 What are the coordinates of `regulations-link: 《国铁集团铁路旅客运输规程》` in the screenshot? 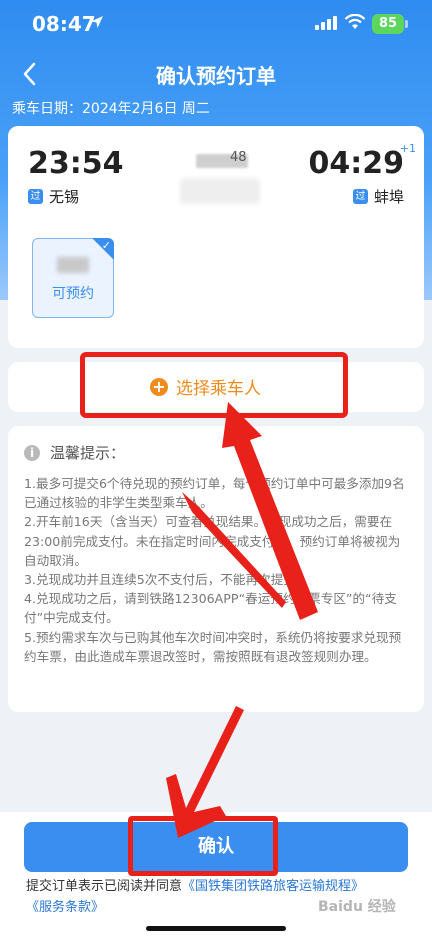 It's located at (273, 886).